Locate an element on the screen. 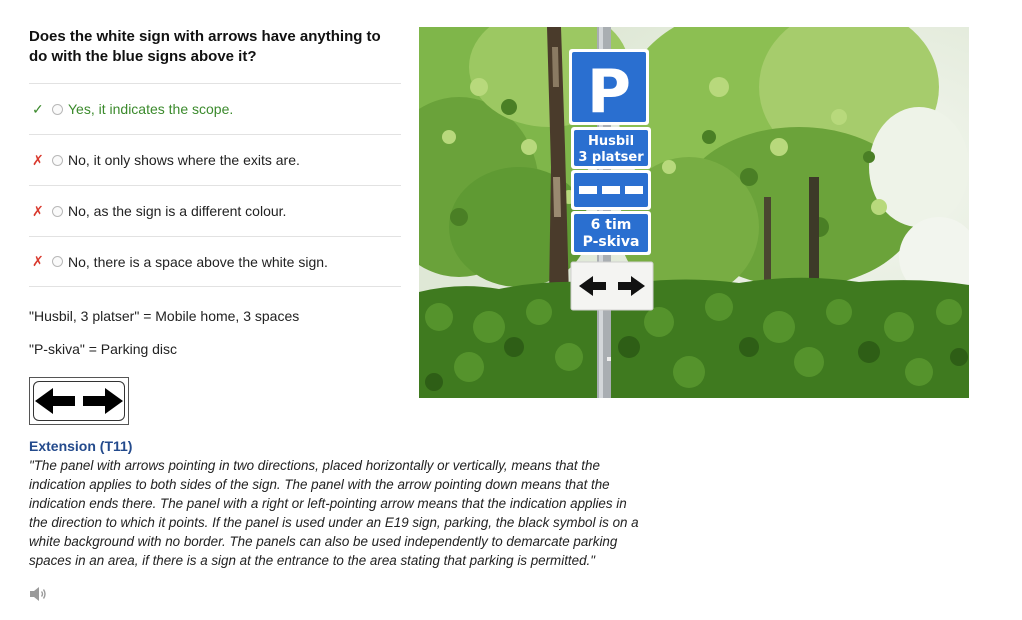  answer-option-2: ✗ No, it only shows where the exits are. is located at coordinates (215, 159).